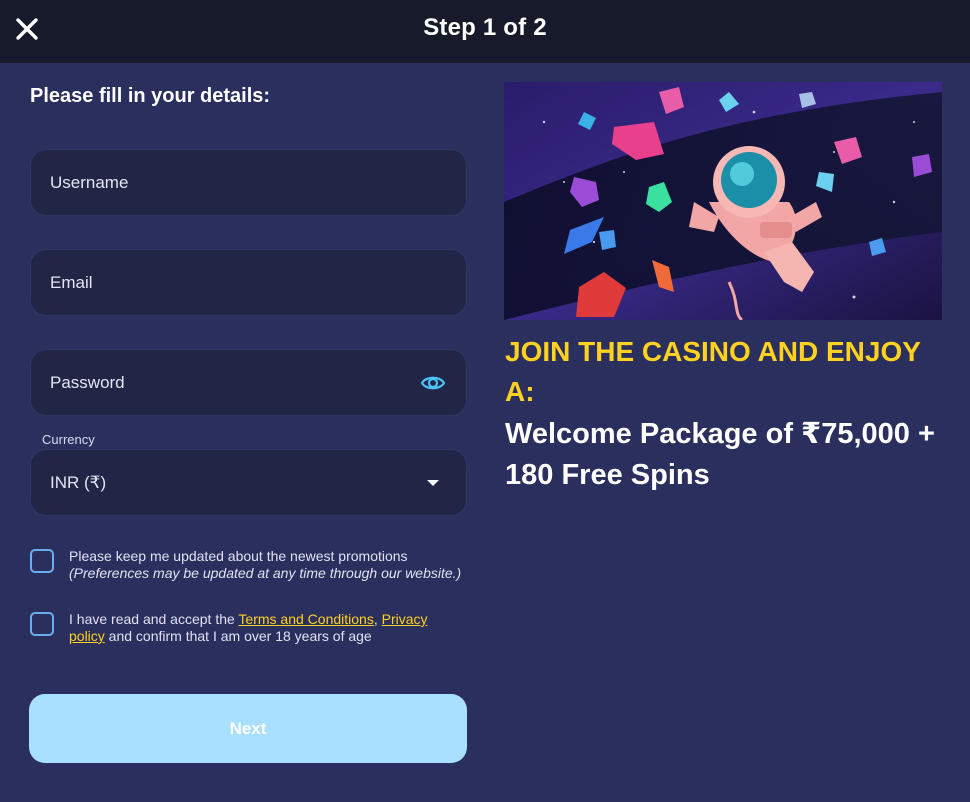 The image size is (970, 802). Describe the element at coordinates (377, 619) in the screenshot. I see `terms-comma: ,` at that location.